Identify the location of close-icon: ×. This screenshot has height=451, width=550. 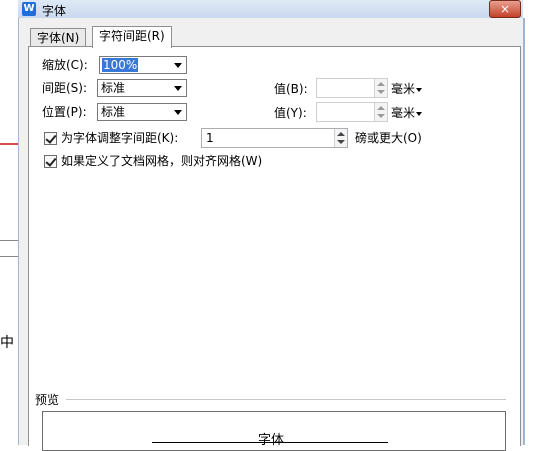
(505, 9).